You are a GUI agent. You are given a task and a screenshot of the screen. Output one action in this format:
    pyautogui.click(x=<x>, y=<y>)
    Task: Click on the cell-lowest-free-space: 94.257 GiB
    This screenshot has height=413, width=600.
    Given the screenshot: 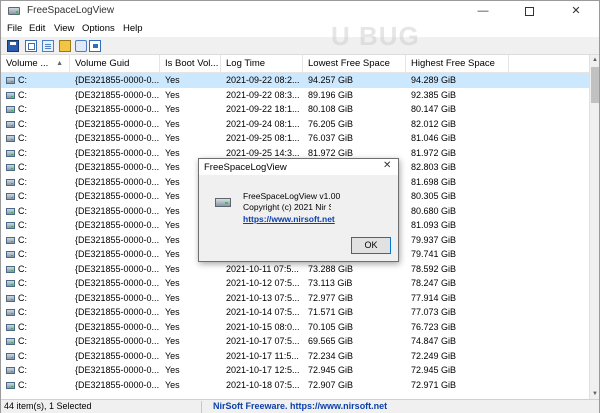 What is the action you would take?
    pyautogui.click(x=331, y=80)
    